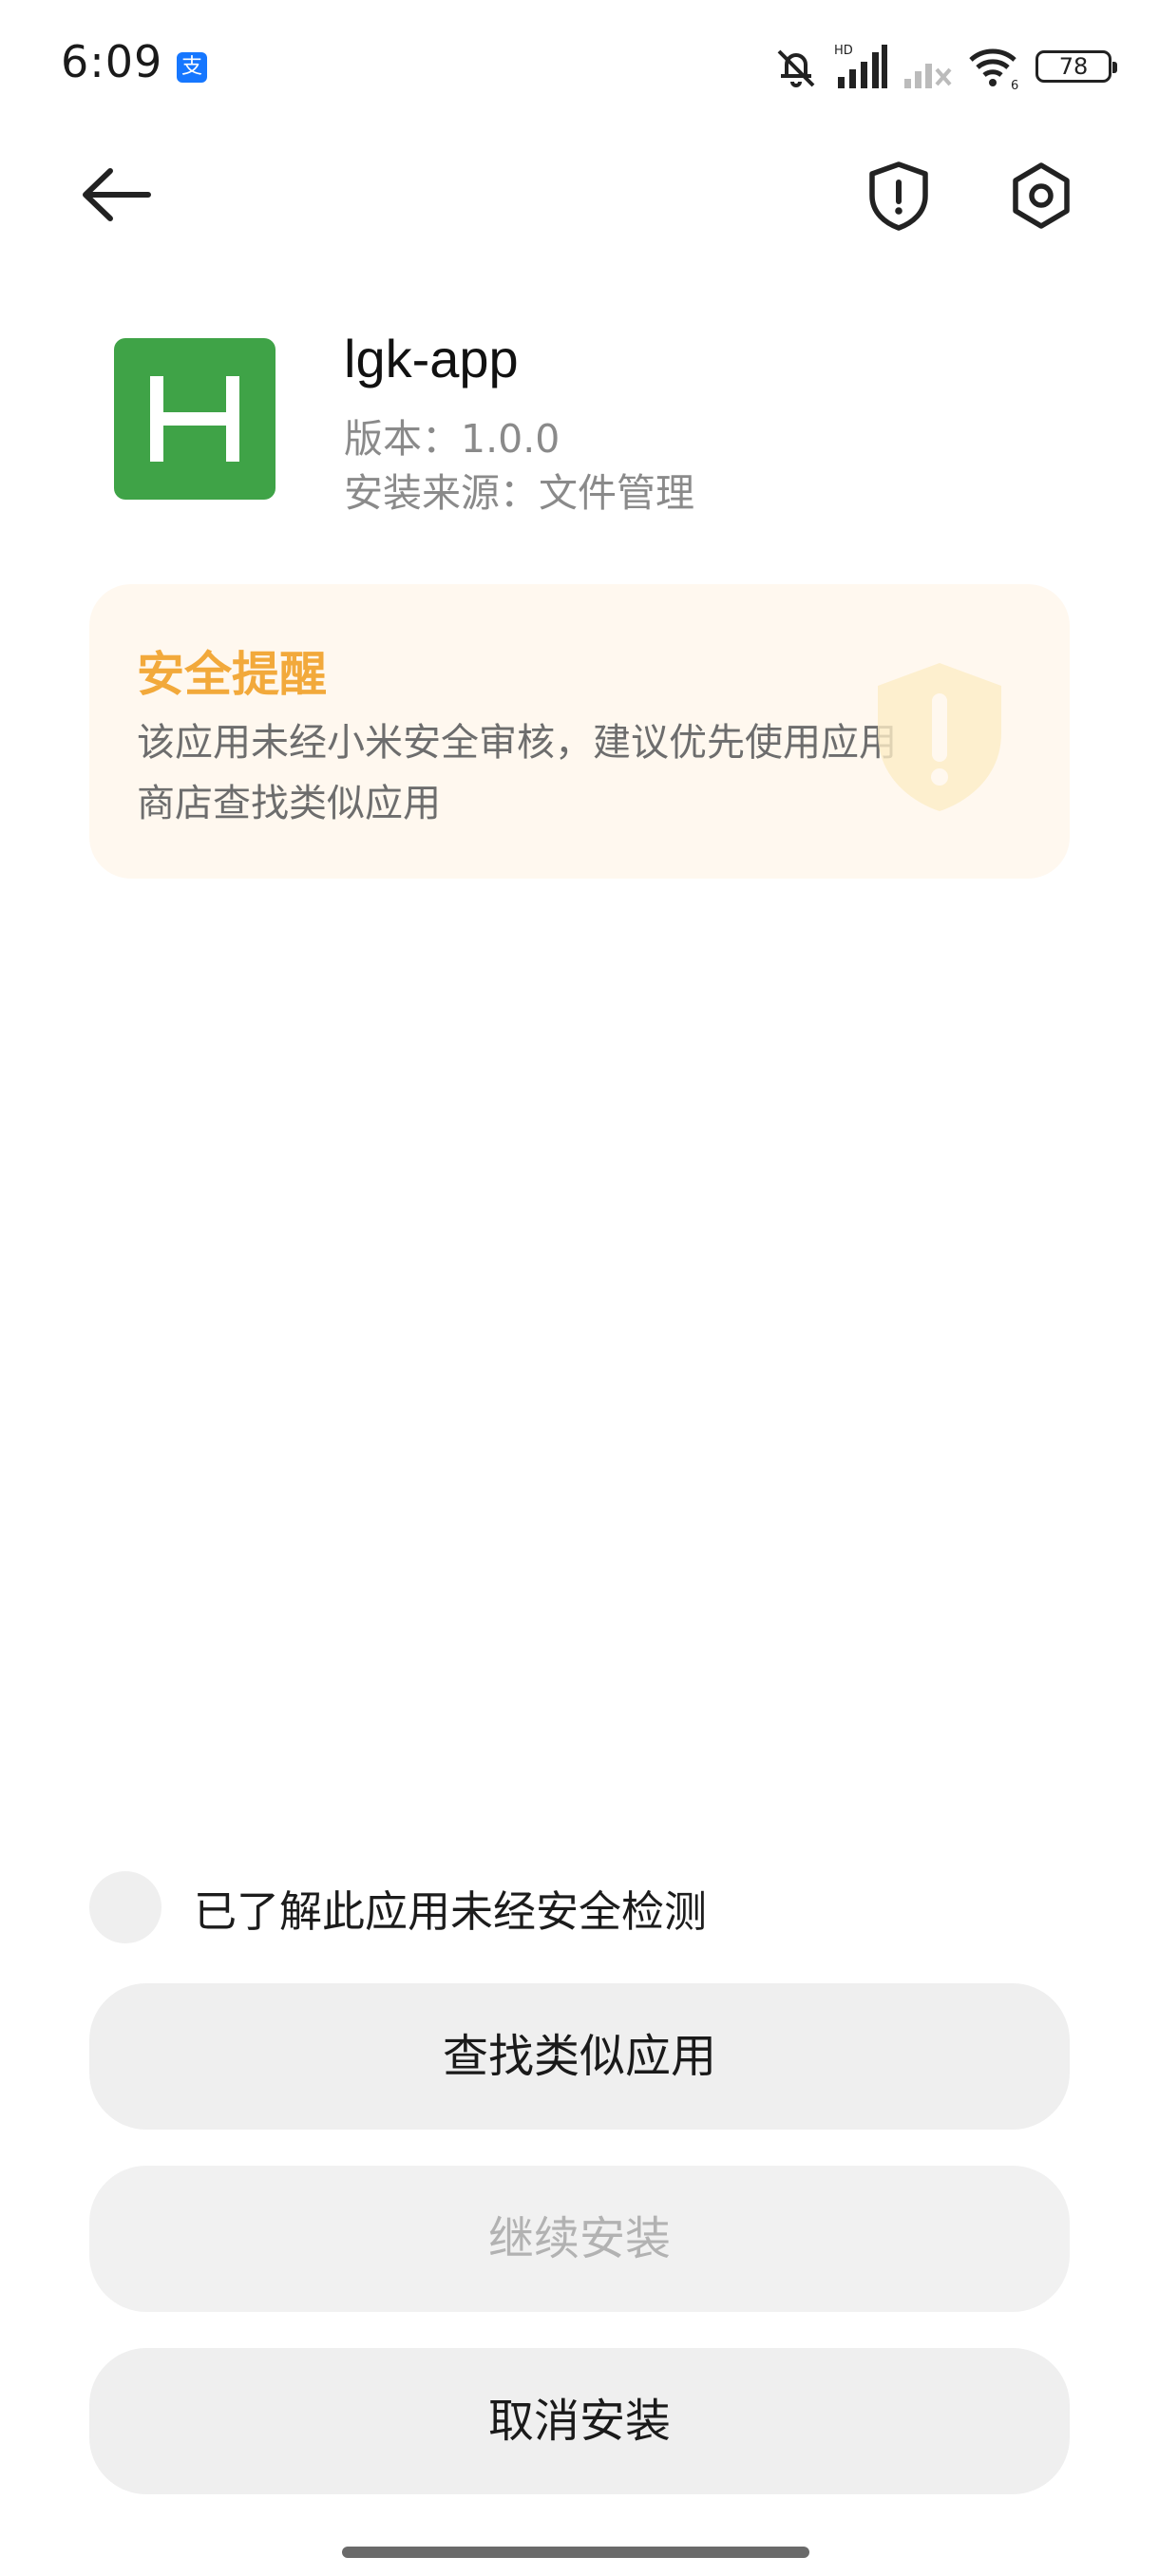  What do you see at coordinates (939, 737) in the screenshot?
I see `warning-shield-icon` at bounding box center [939, 737].